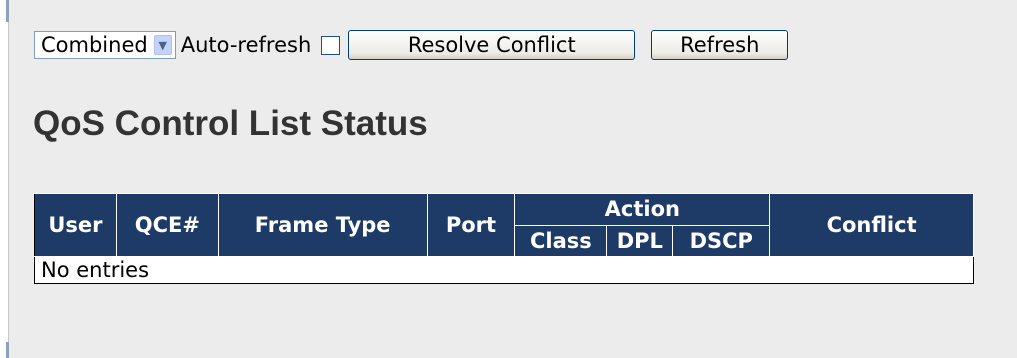  I want to click on table-row: No entries, so click(504, 270).